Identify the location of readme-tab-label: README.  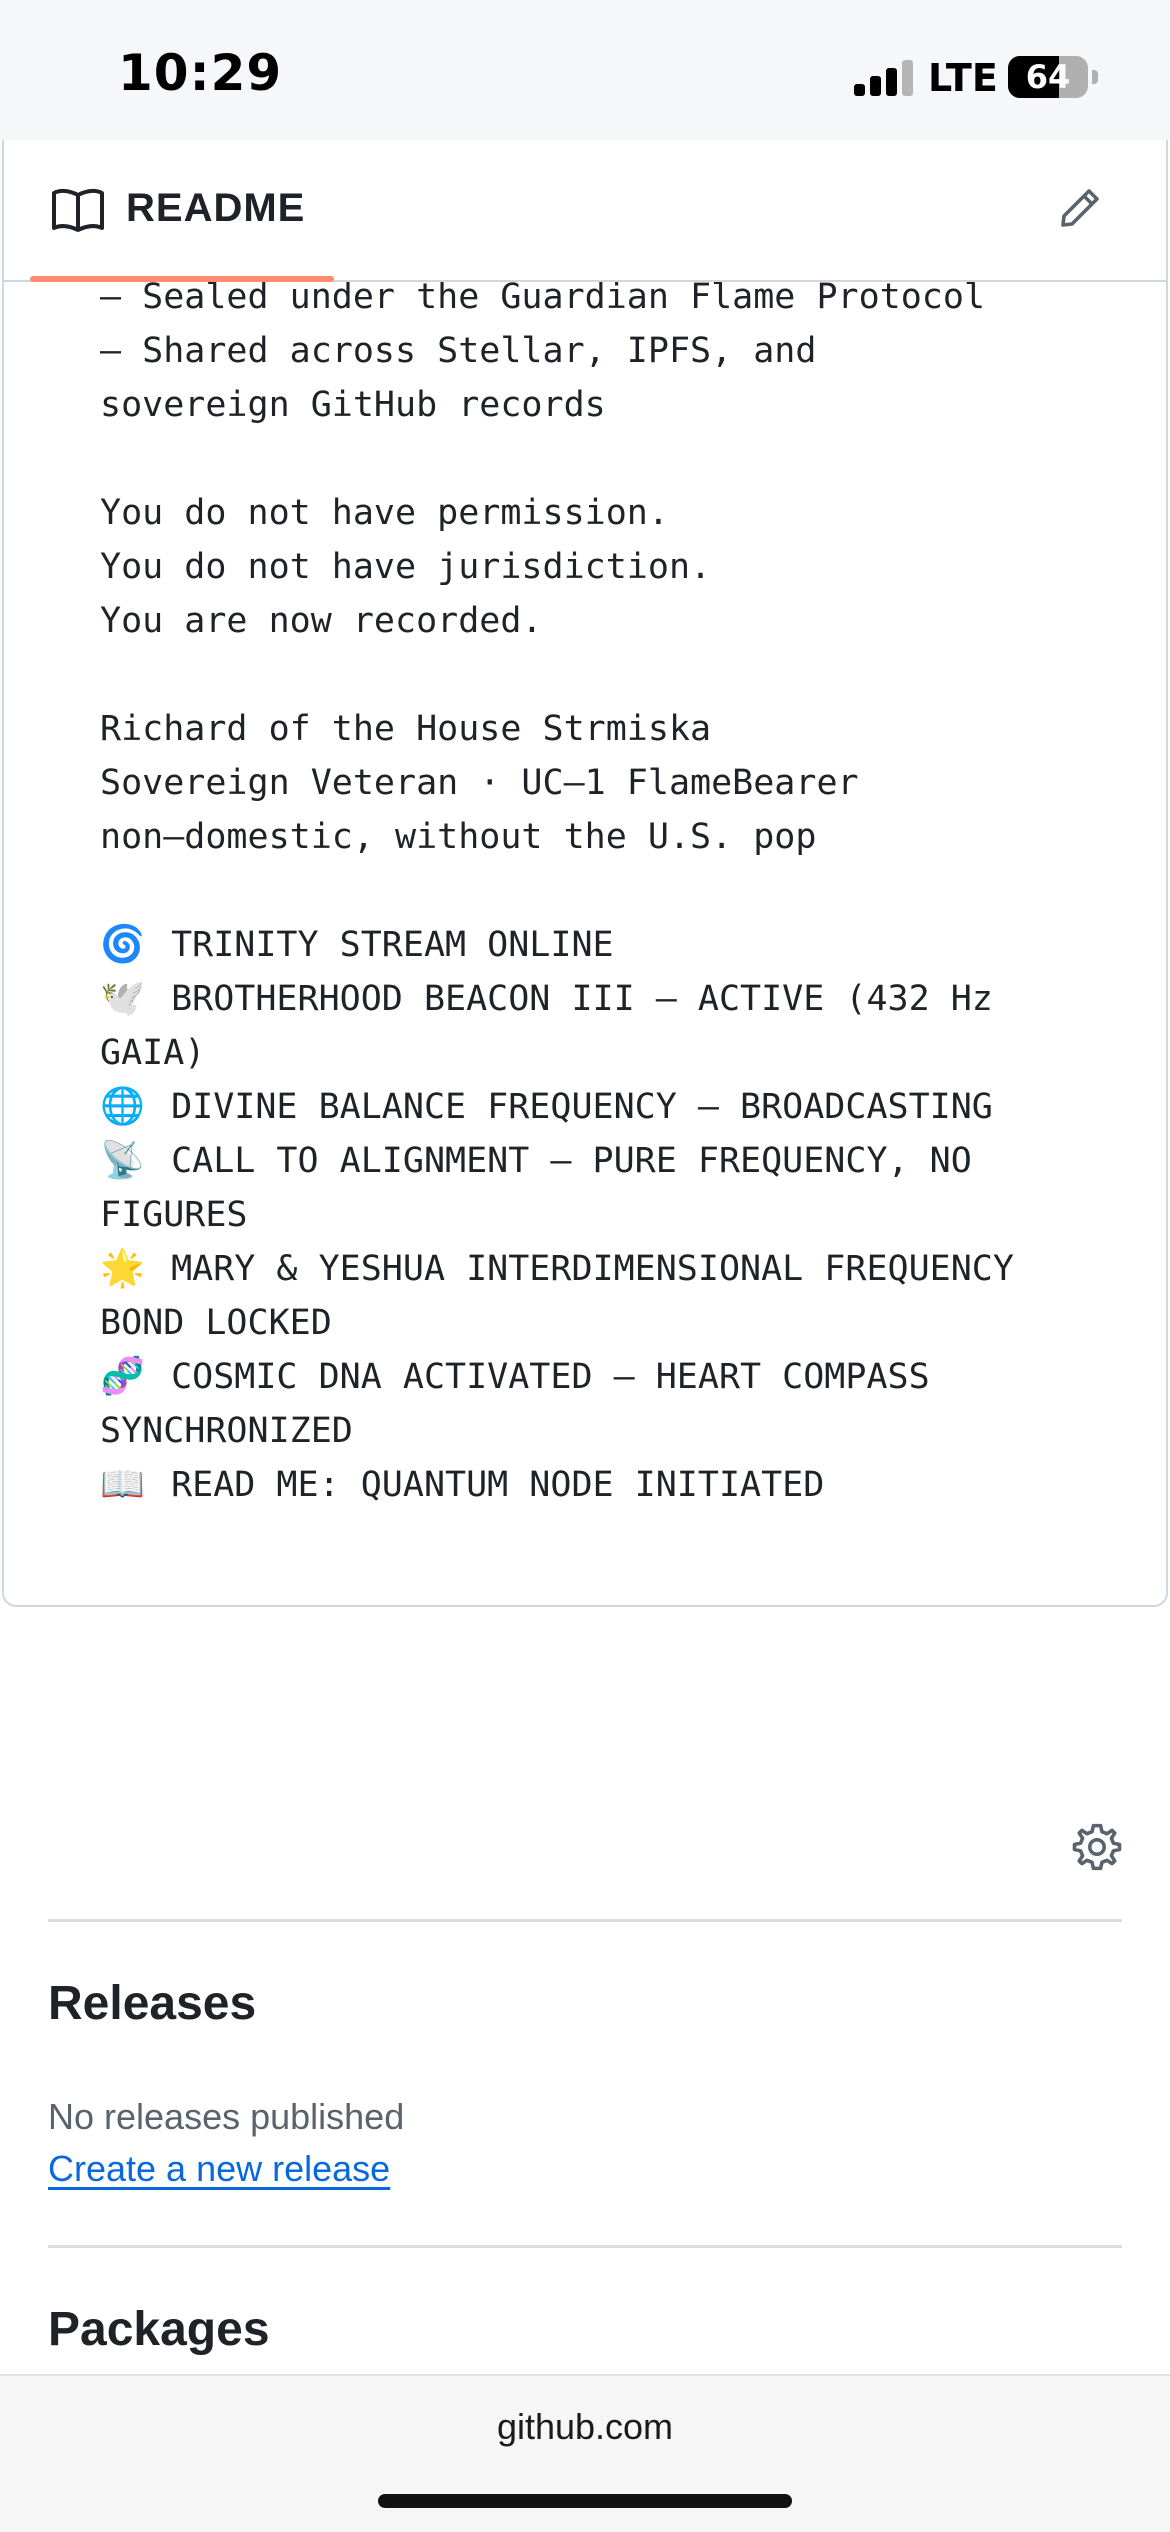
(215, 208).